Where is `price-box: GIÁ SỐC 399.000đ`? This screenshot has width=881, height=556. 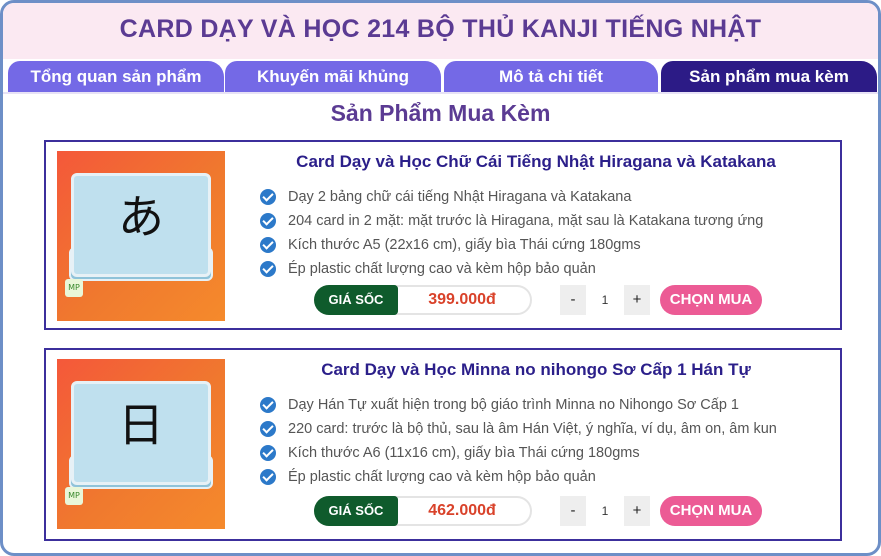 price-box: GIÁ SỐC 399.000đ is located at coordinates (423, 300).